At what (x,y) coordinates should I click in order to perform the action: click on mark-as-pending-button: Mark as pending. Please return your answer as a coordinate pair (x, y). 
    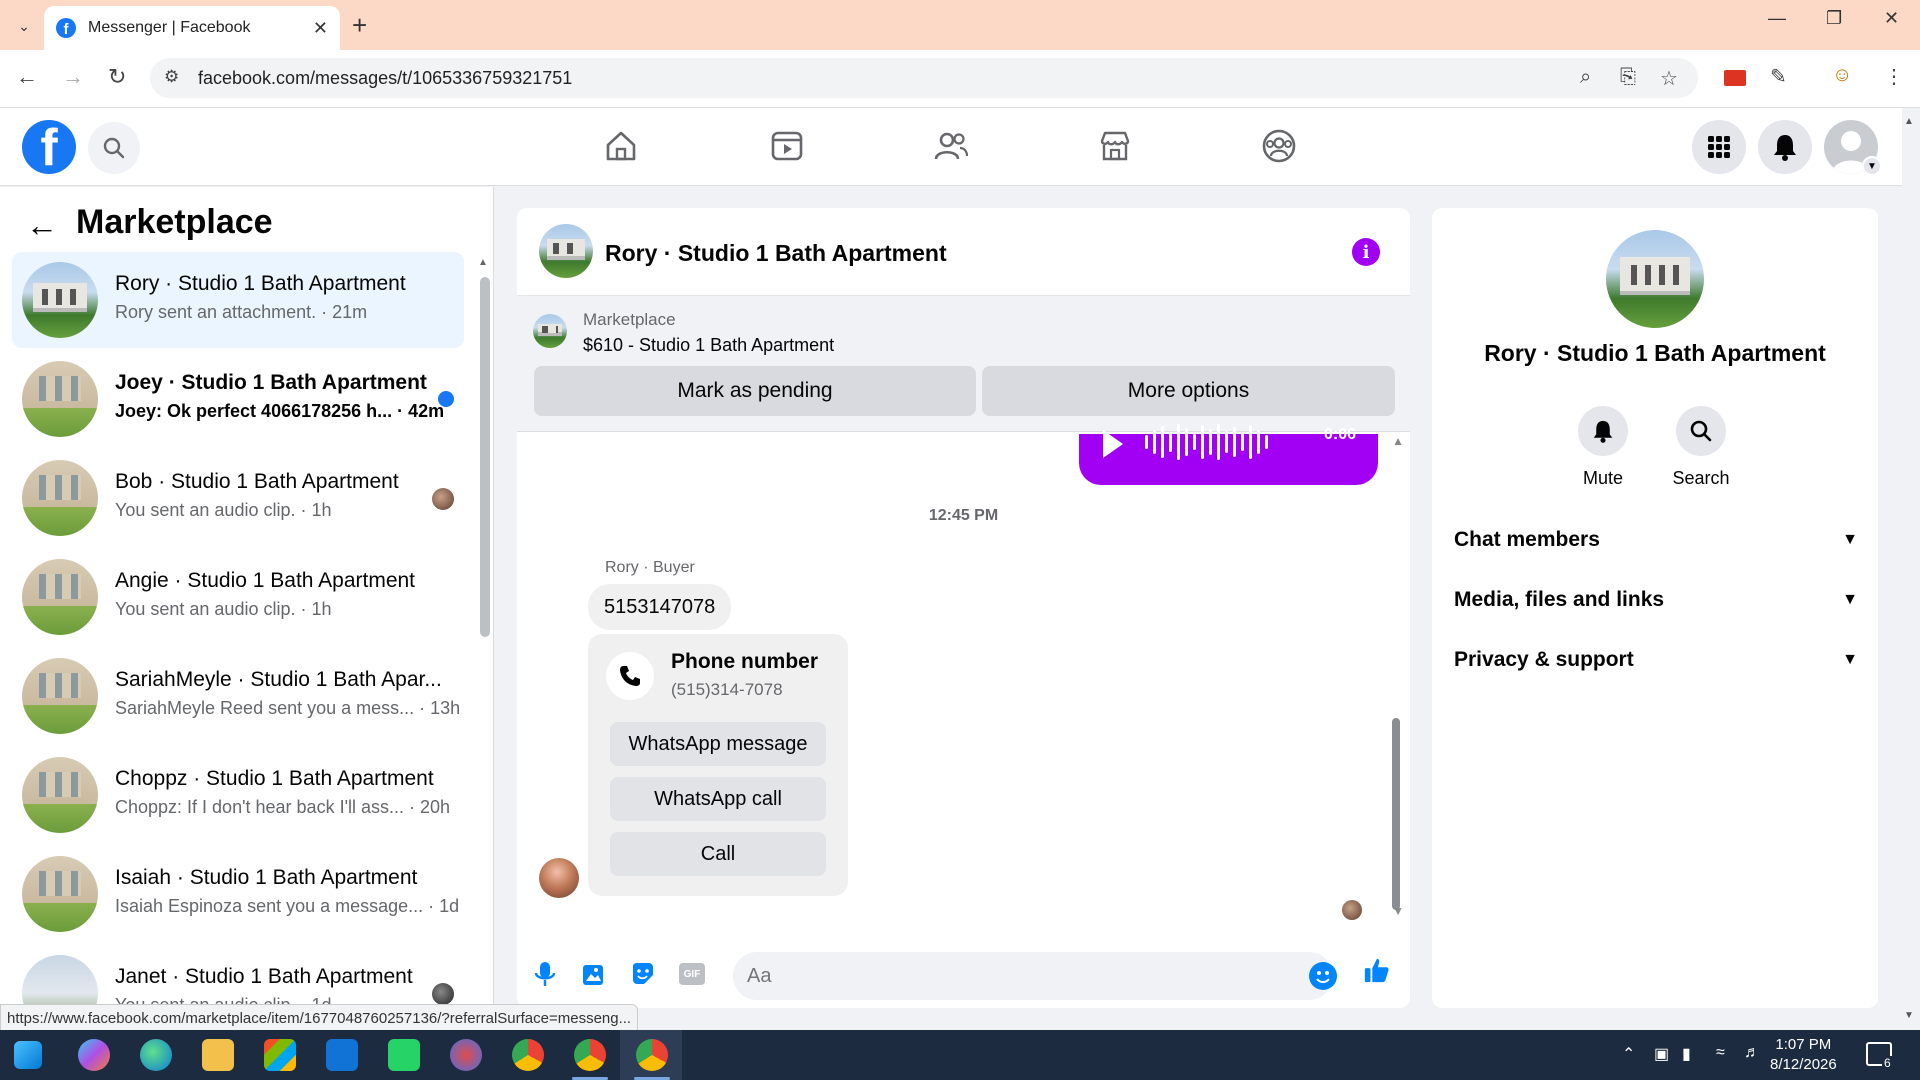
    Looking at the image, I should click on (755, 391).